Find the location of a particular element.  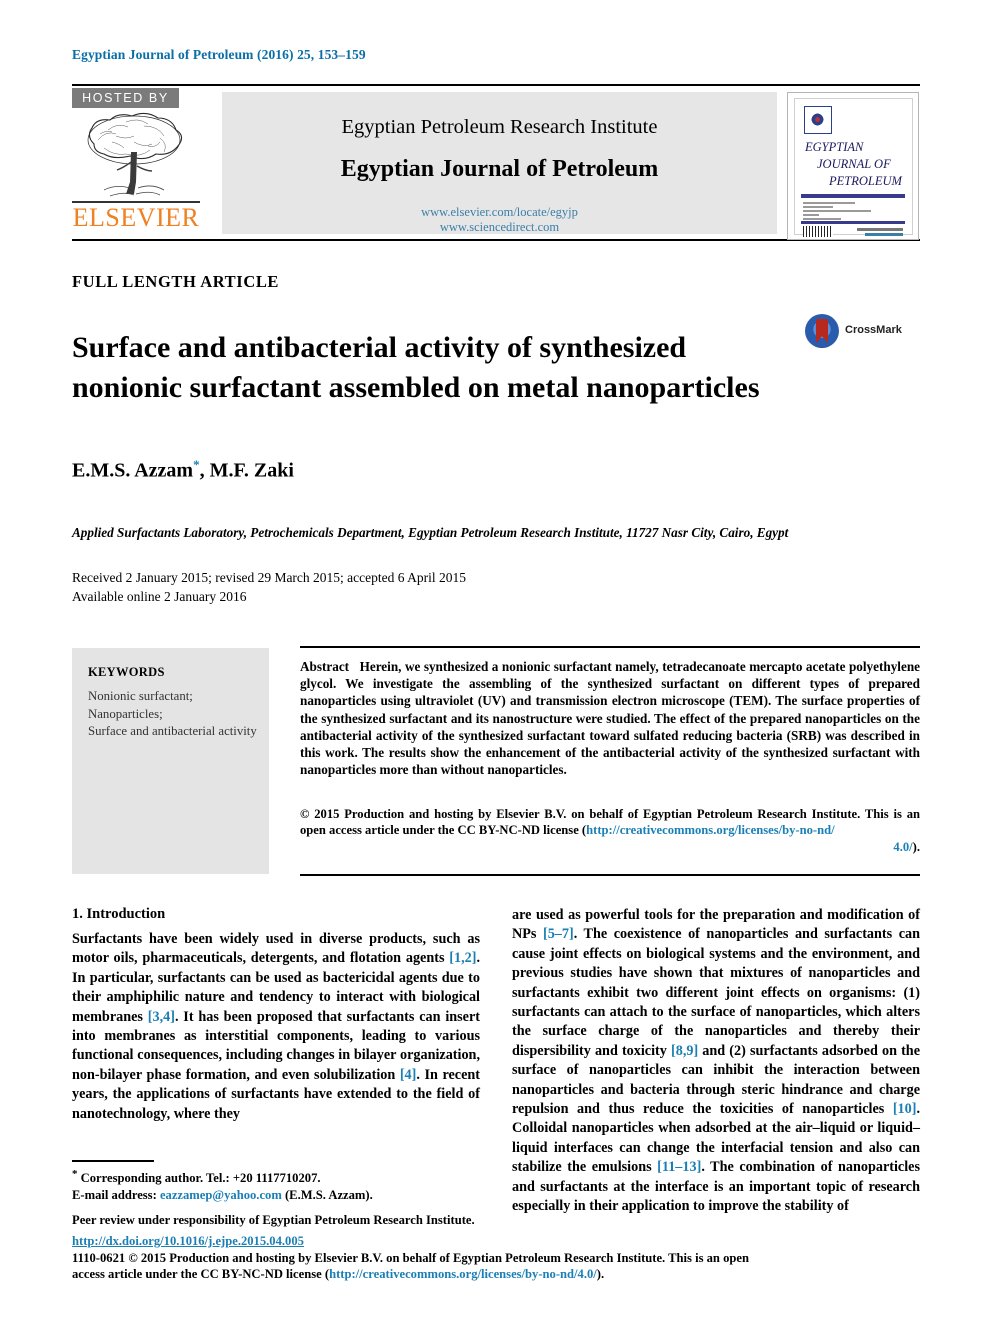

journal-cover-thumbnail: EGYPTIAN JOURNAL OF PETROLEUM is located at coordinates (853, 166).